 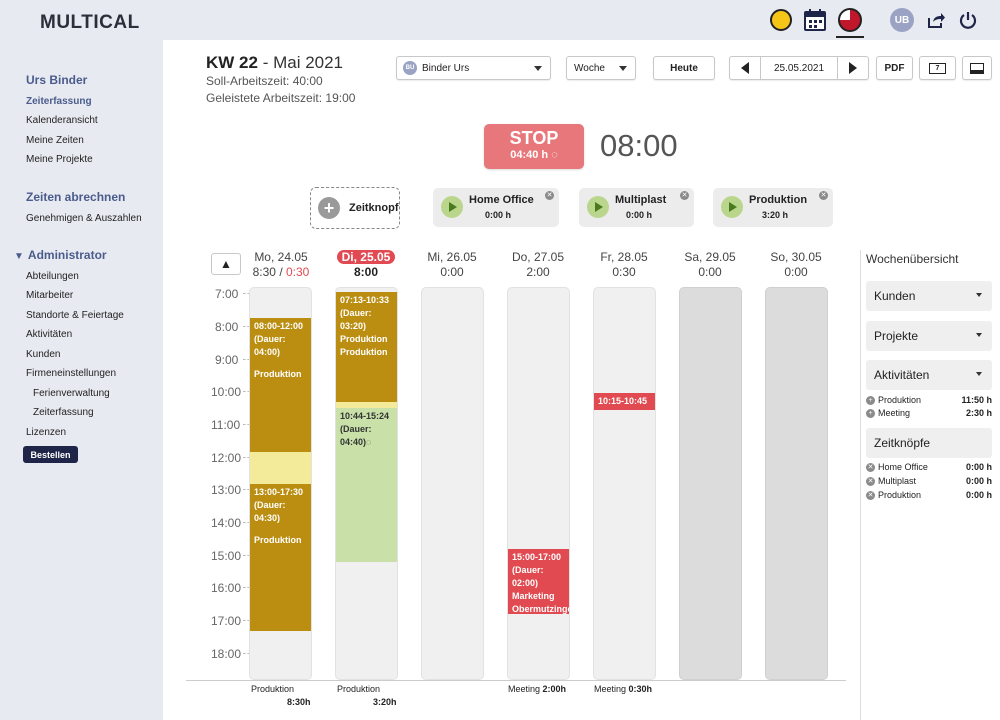 I want to click on add-timer-button: + Zeitknopf, so click(x=355, y=208).